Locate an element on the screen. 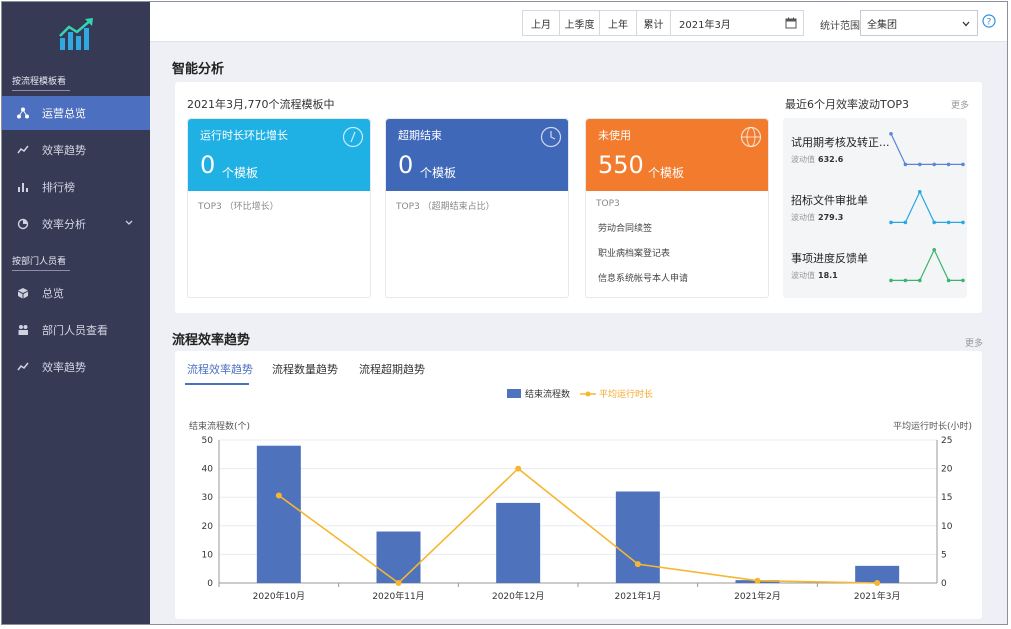  card-value: 550 is located at coordinates (621, 165).